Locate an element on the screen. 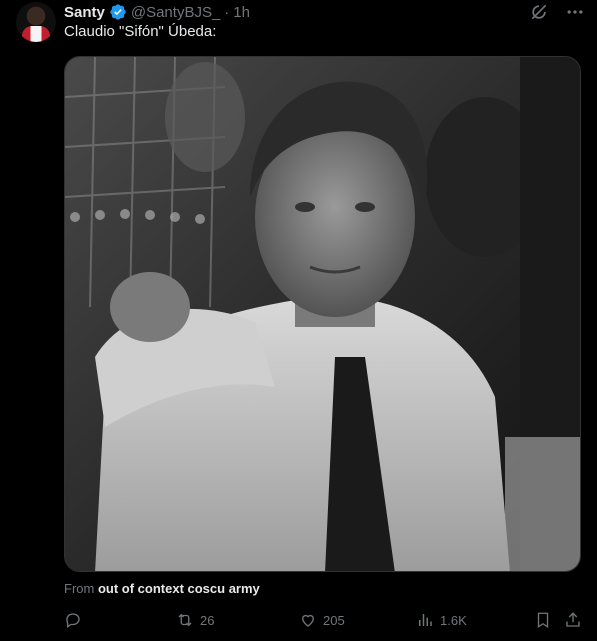 The height and width of the screenshot is (641, 597). tweet-text: Claudio "Sifón" Úbeda: is located at coordinates (140, 31).